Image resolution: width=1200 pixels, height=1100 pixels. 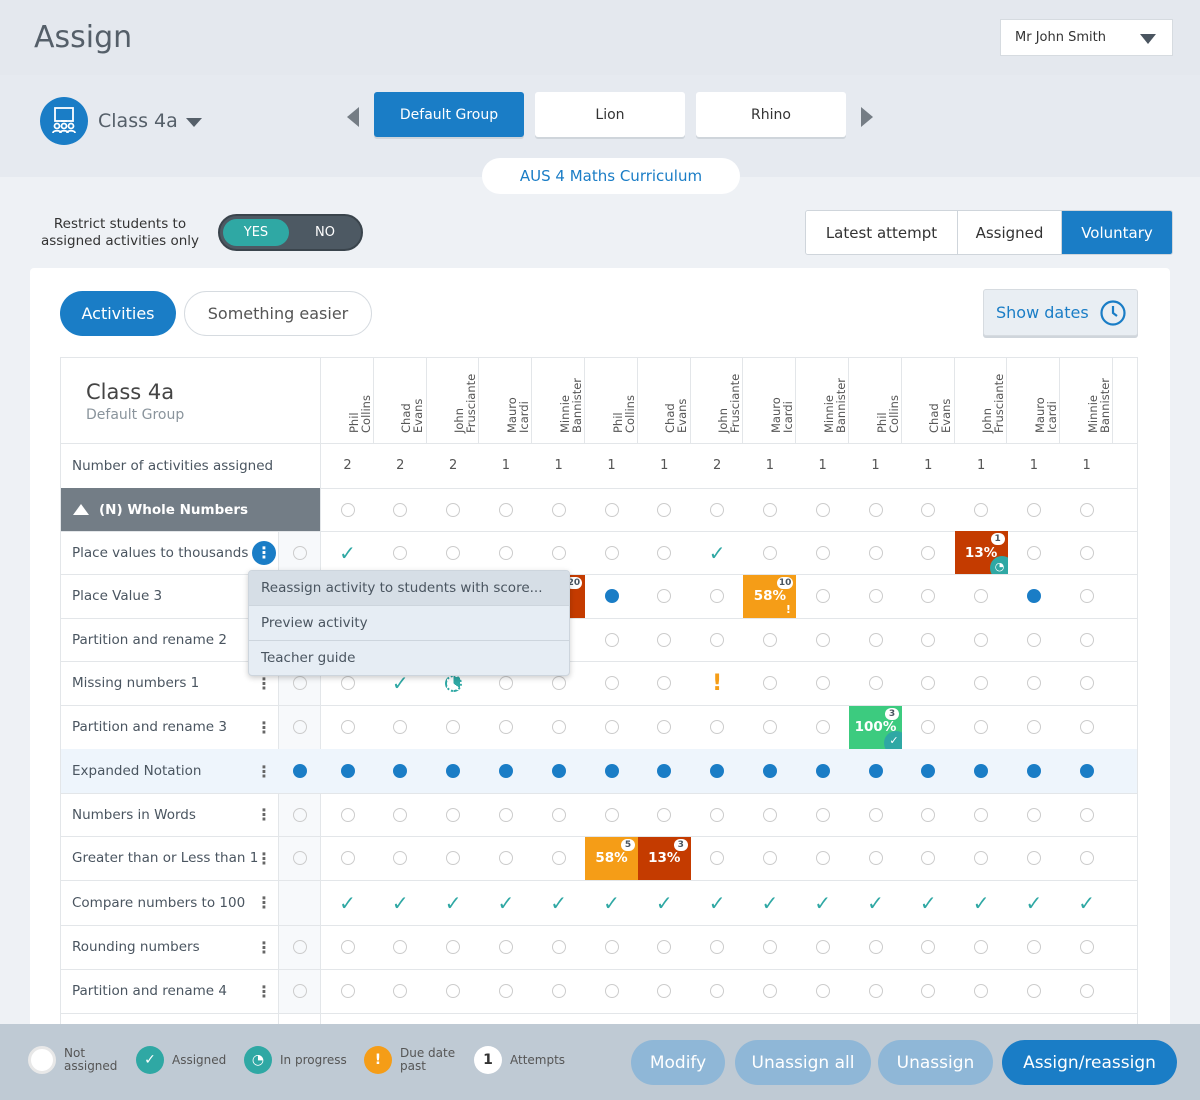 I want to click on group-tab: Lion, so click(x=610, y=114).